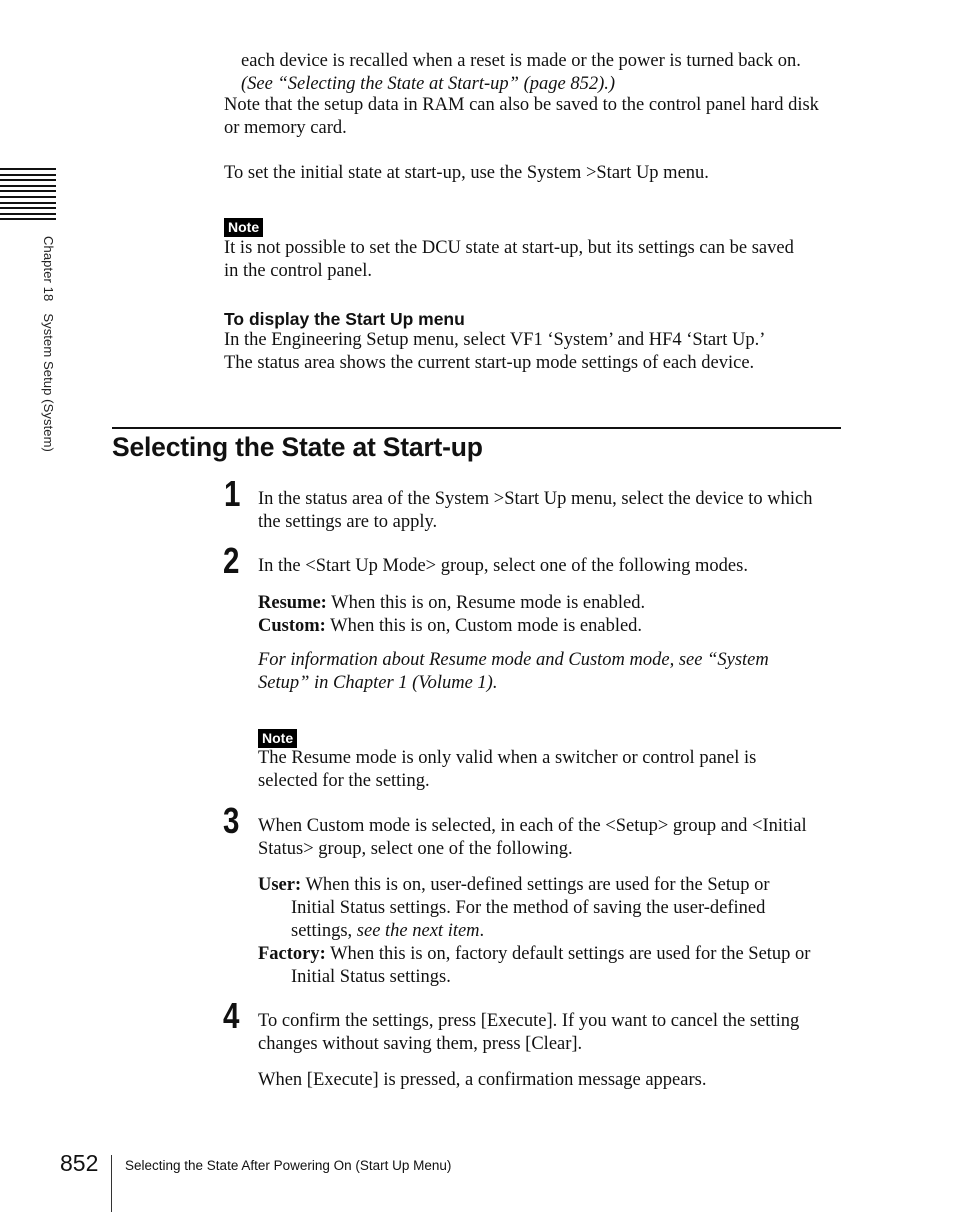 Image resolution: width=954 pixels, height=1212 pixels. Describe the element at coordinates (418, 931) in the screenshot. I see `cross-reference: see the next item` at that location.